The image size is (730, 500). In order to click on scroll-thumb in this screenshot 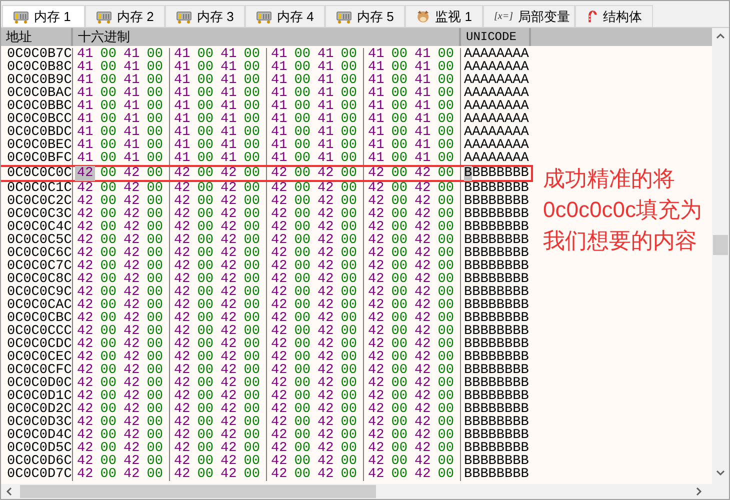, I will do `click(720, 245)`.